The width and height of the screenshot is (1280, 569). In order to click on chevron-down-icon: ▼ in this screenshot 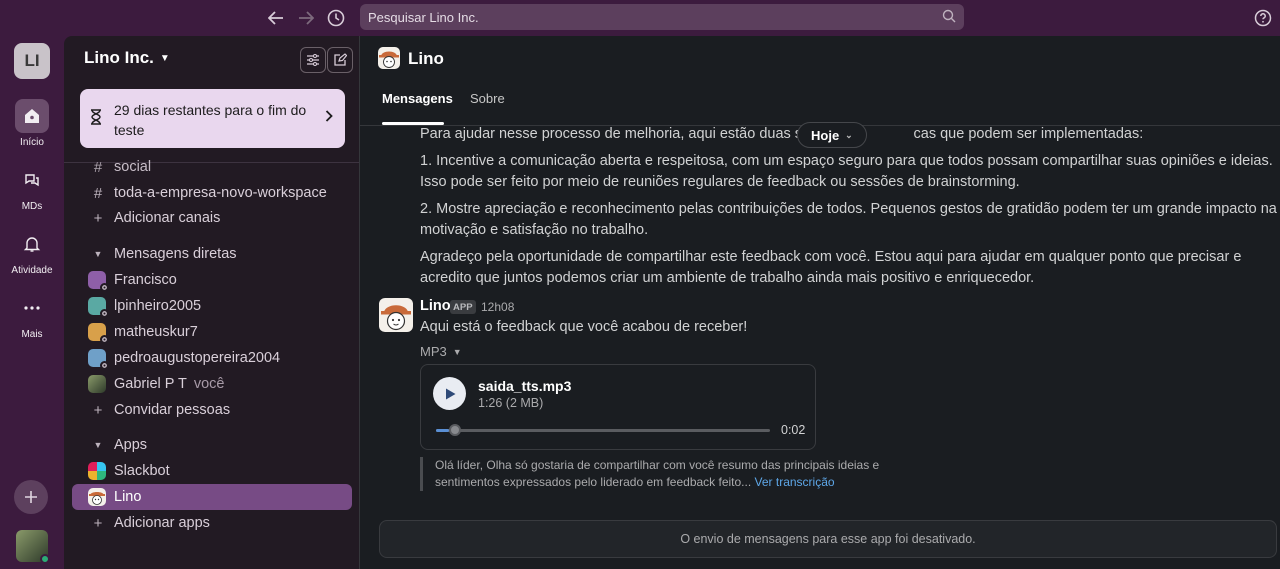, I will do `click(164, 58)`.